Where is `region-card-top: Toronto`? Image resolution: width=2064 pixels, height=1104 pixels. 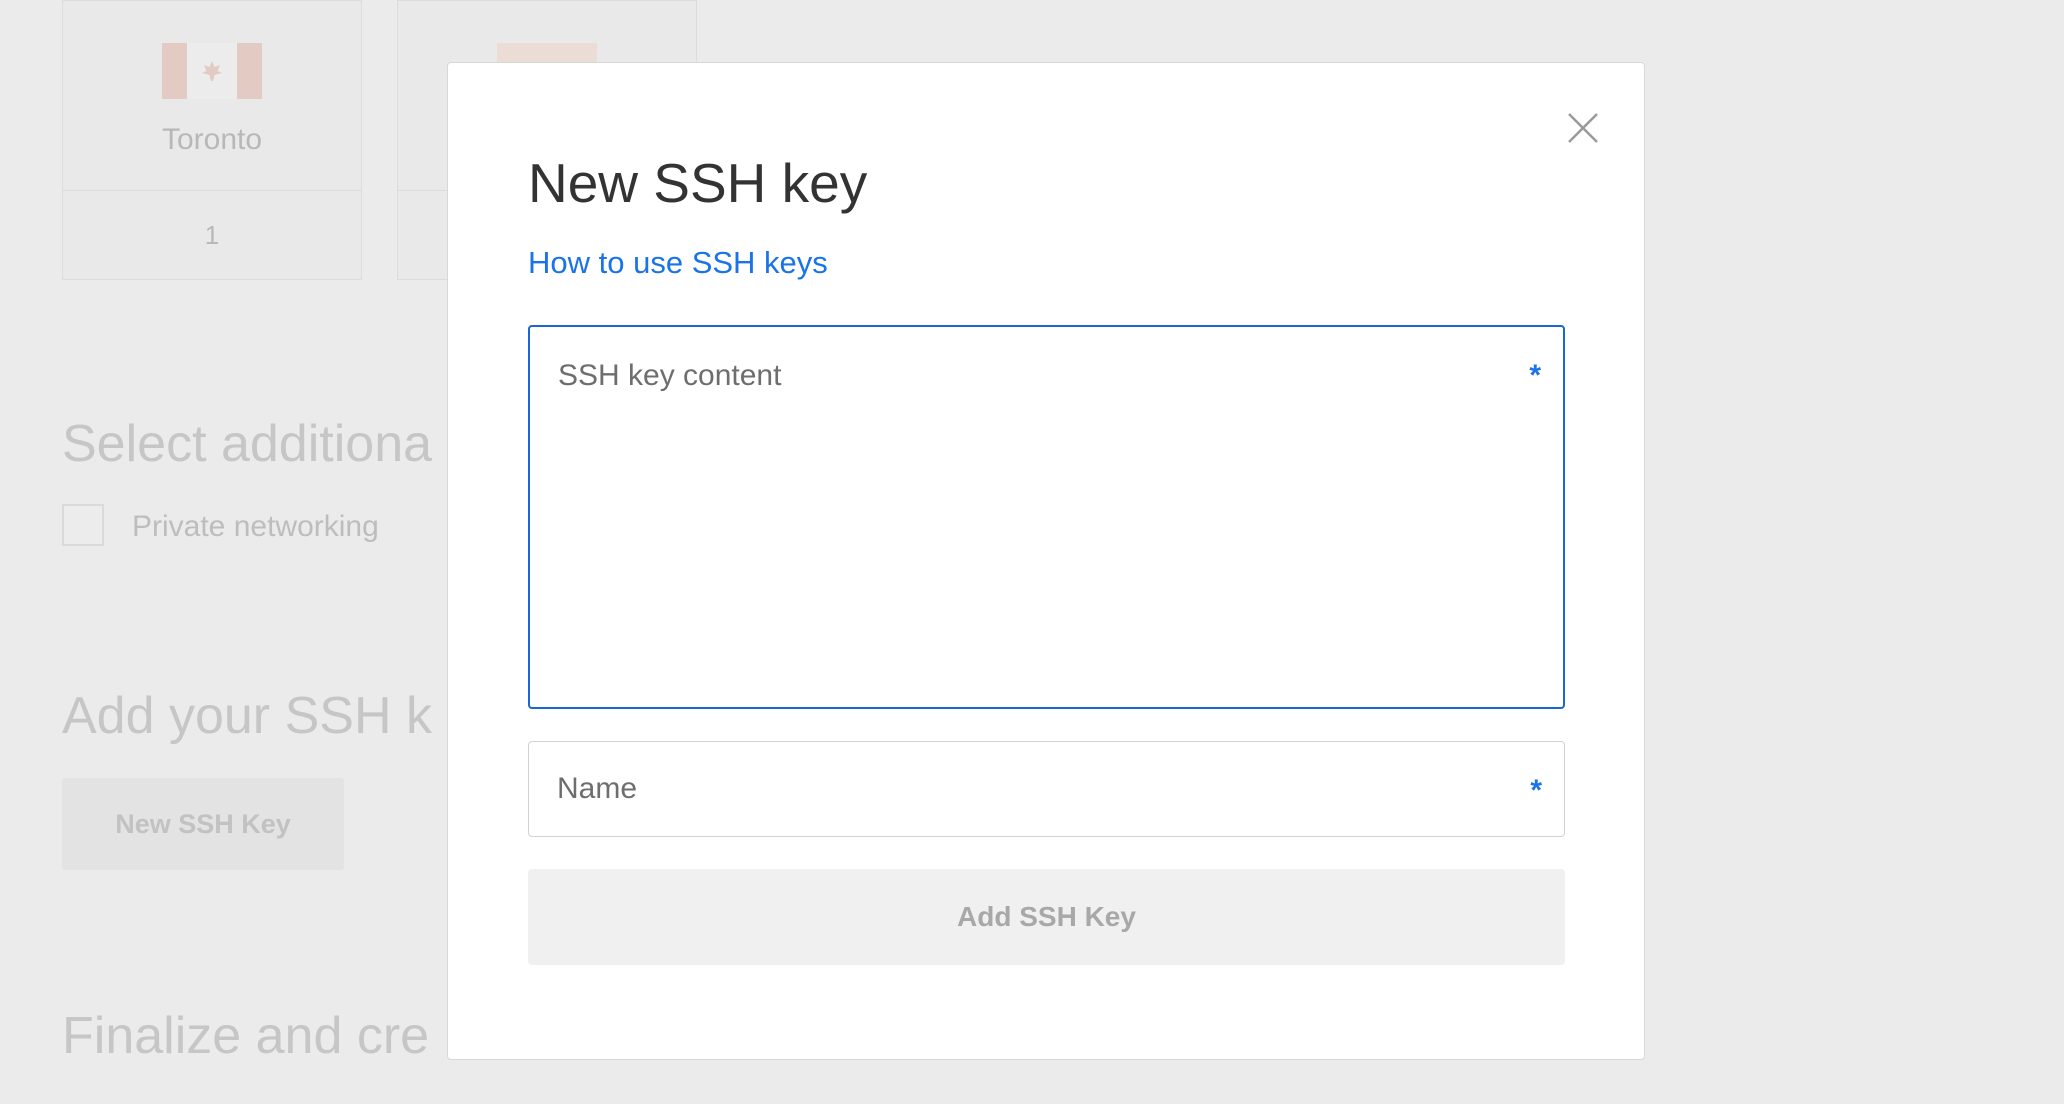 region-card-top: Toronto is located at coordinates (212, 96).